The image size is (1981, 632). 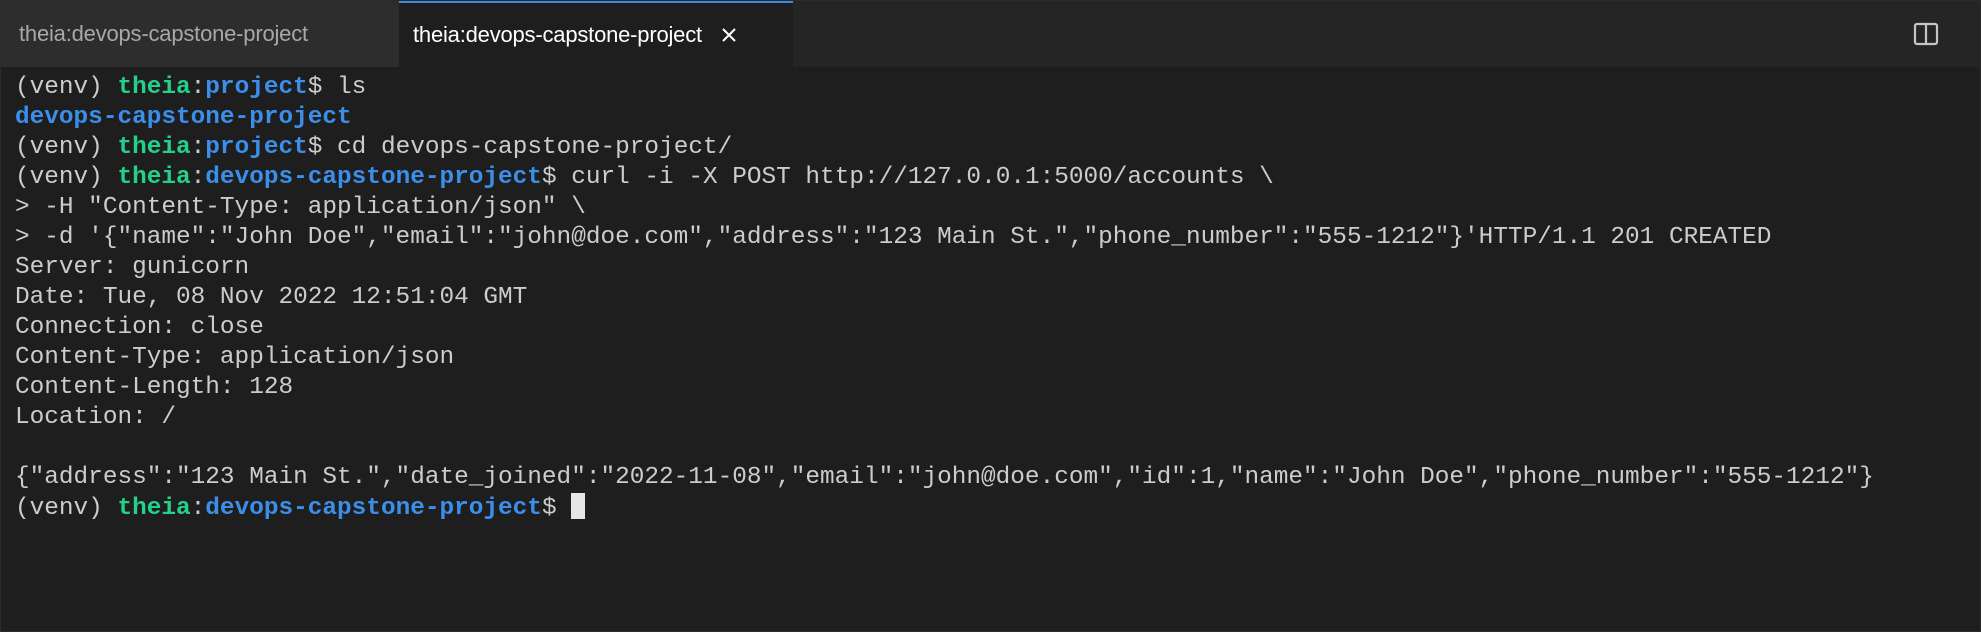 I want to click on command-text: ls, so click(x=352, y=87).